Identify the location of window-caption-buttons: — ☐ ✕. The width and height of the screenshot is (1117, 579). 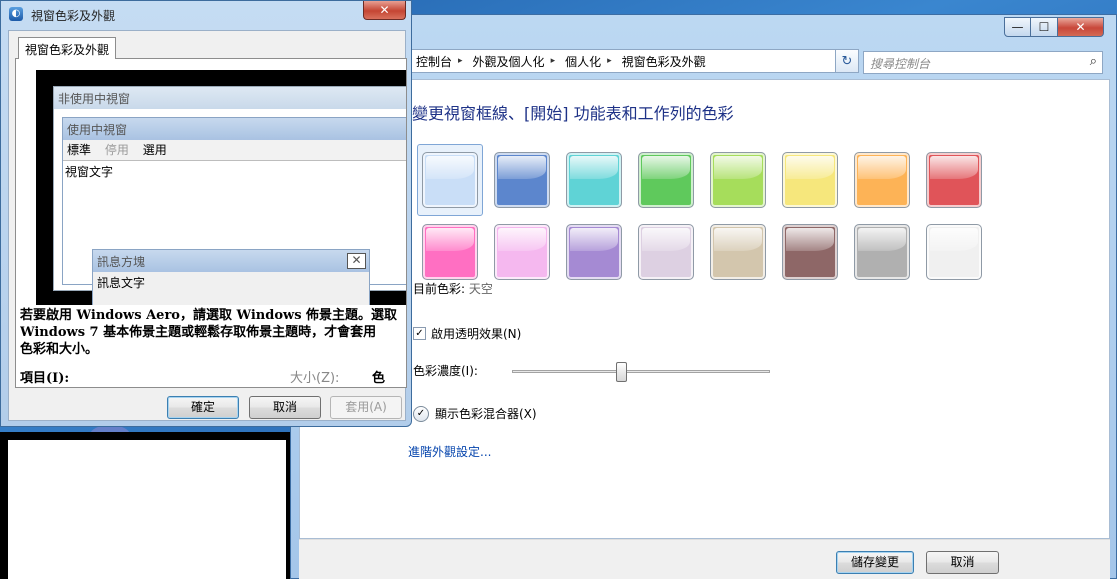
(1054, 27).